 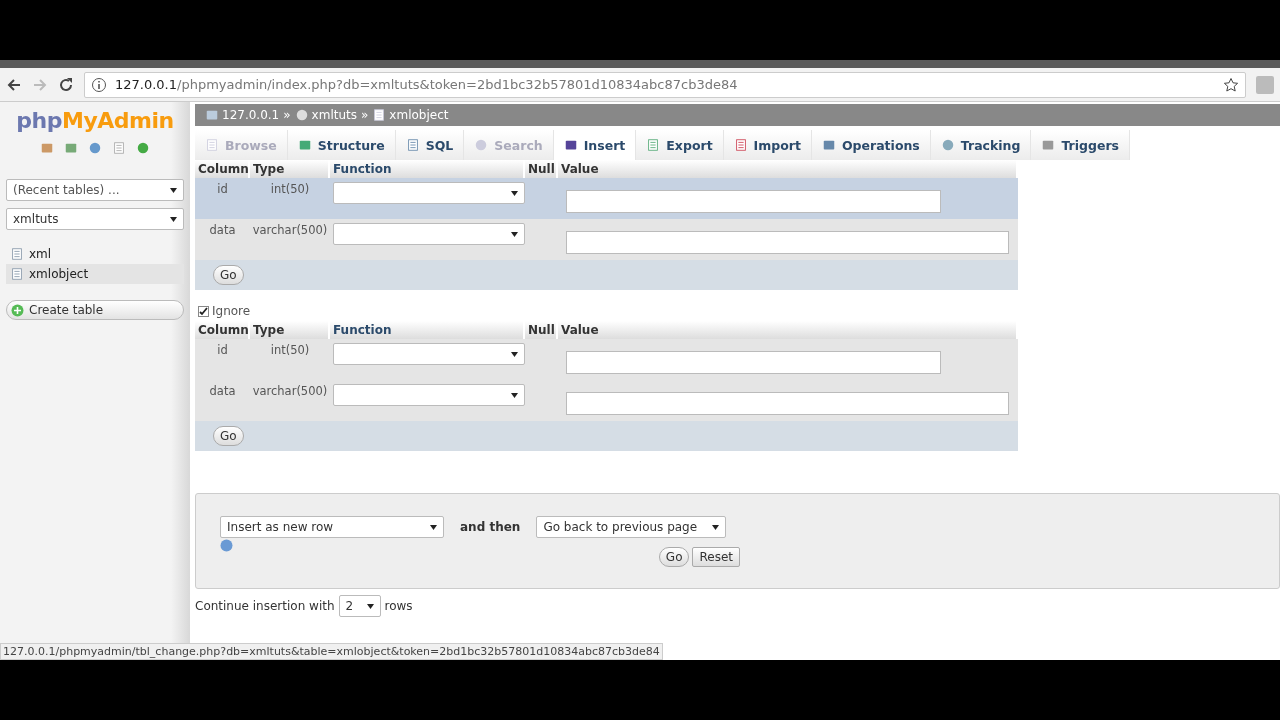 I want to click on import-icon, so click(x=740, y=145).